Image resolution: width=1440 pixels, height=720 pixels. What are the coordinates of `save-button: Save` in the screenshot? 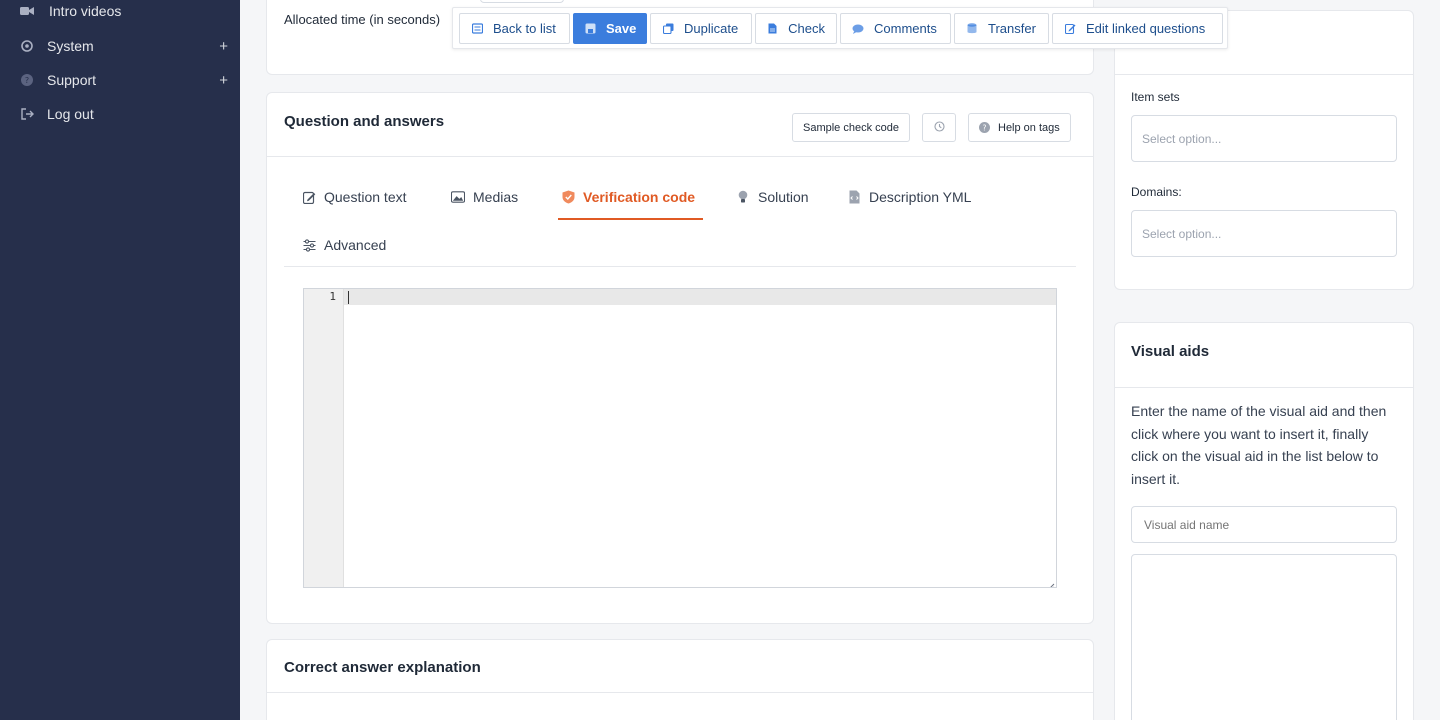 It's located at (610, 28).